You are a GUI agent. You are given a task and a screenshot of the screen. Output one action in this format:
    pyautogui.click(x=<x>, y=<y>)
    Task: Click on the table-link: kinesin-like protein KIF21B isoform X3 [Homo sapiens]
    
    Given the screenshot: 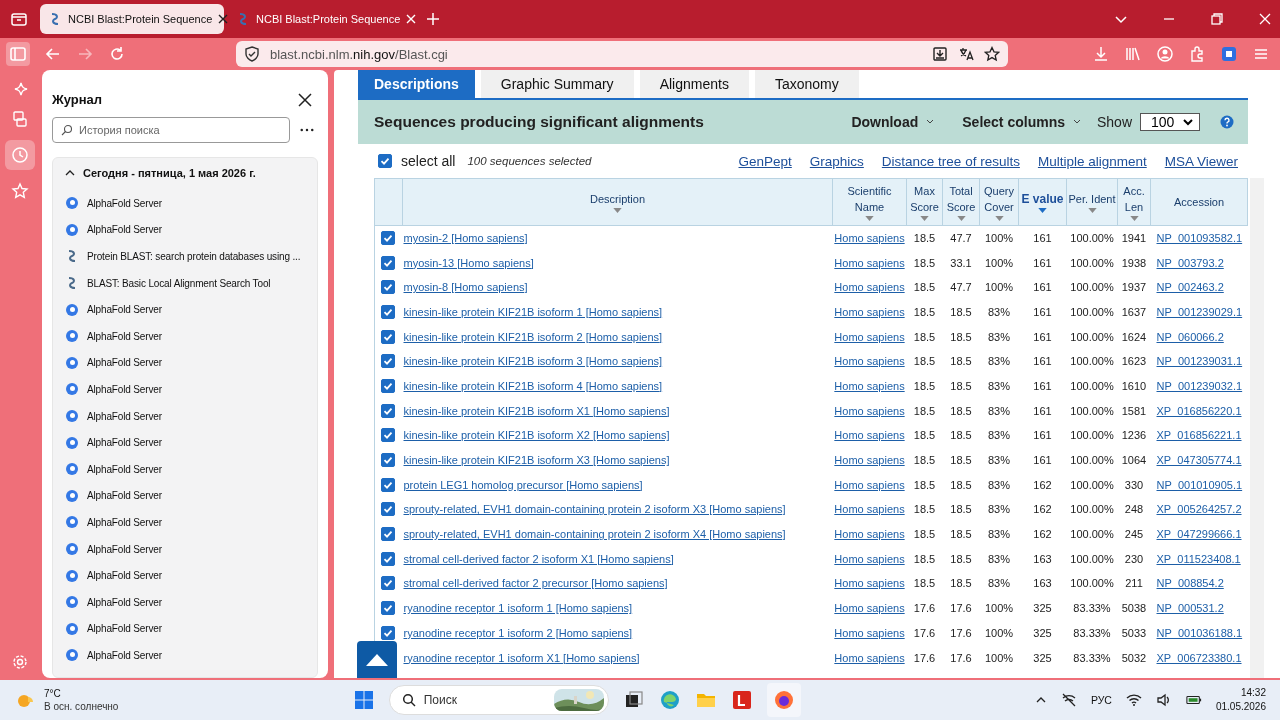 What is the action you would take?
    pyautogui.click(x=536, y=460)
    